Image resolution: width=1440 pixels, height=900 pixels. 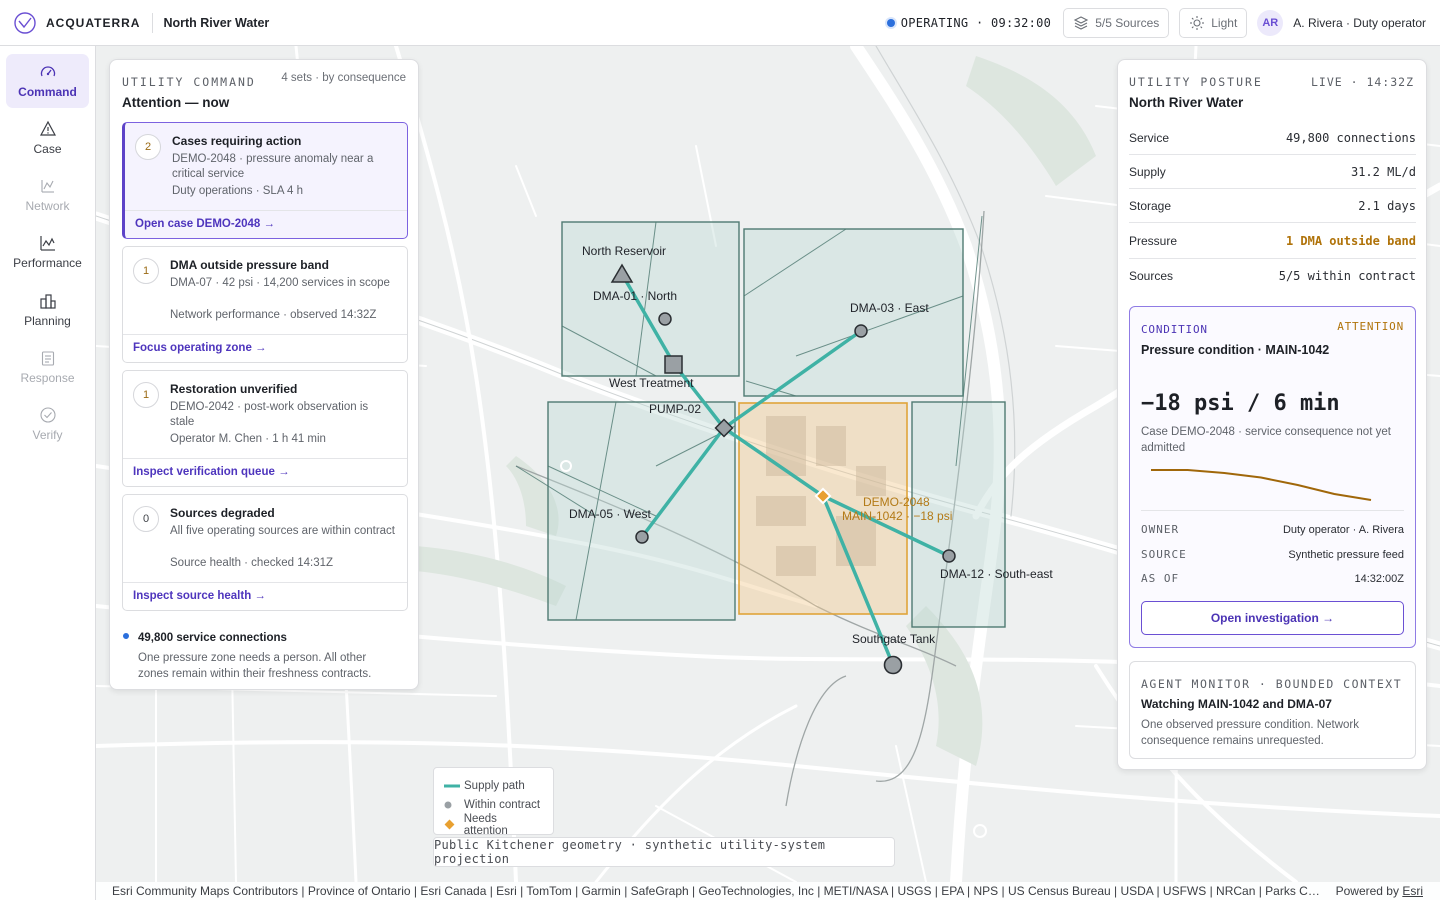 I want to click on metric-value: 31.2 ML/d, so click(x=1383, y=171).